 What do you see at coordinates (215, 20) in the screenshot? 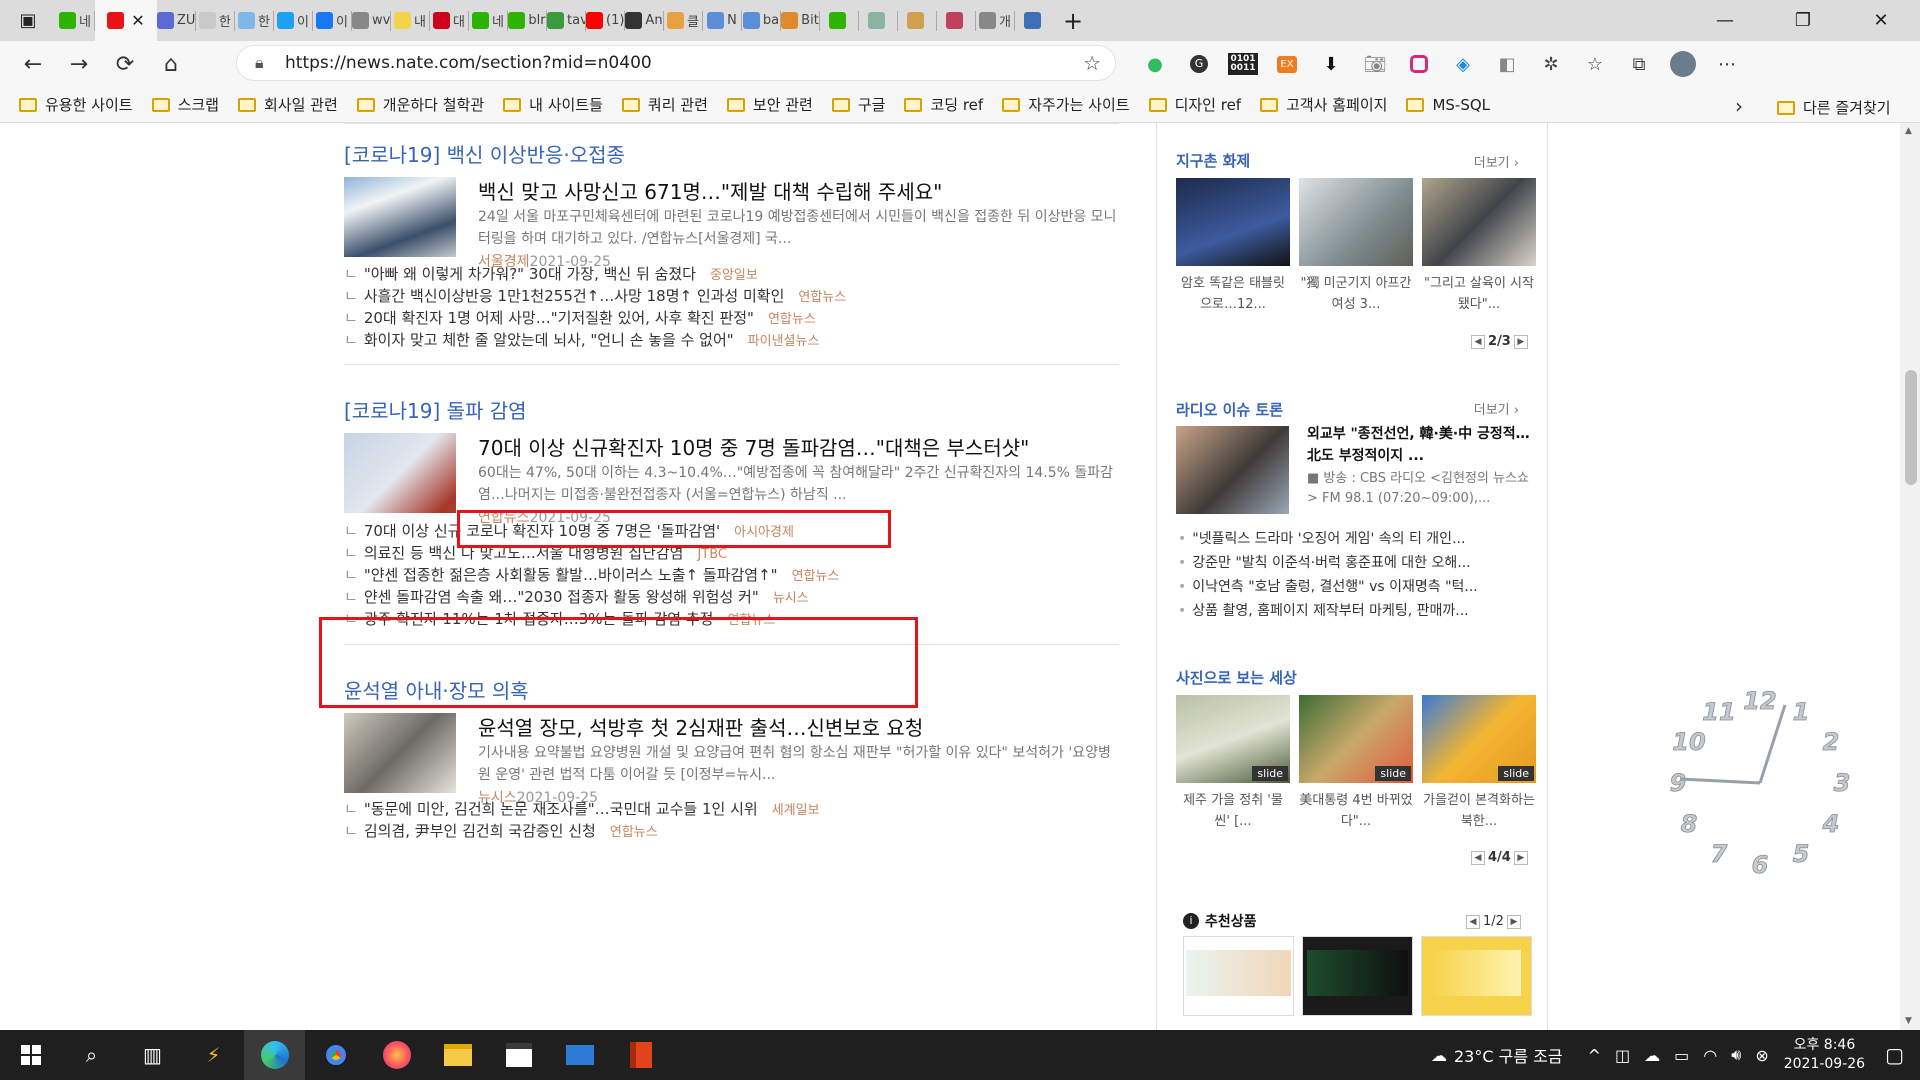
I see `browser-tab: 한` at bounding box center [215, 20].